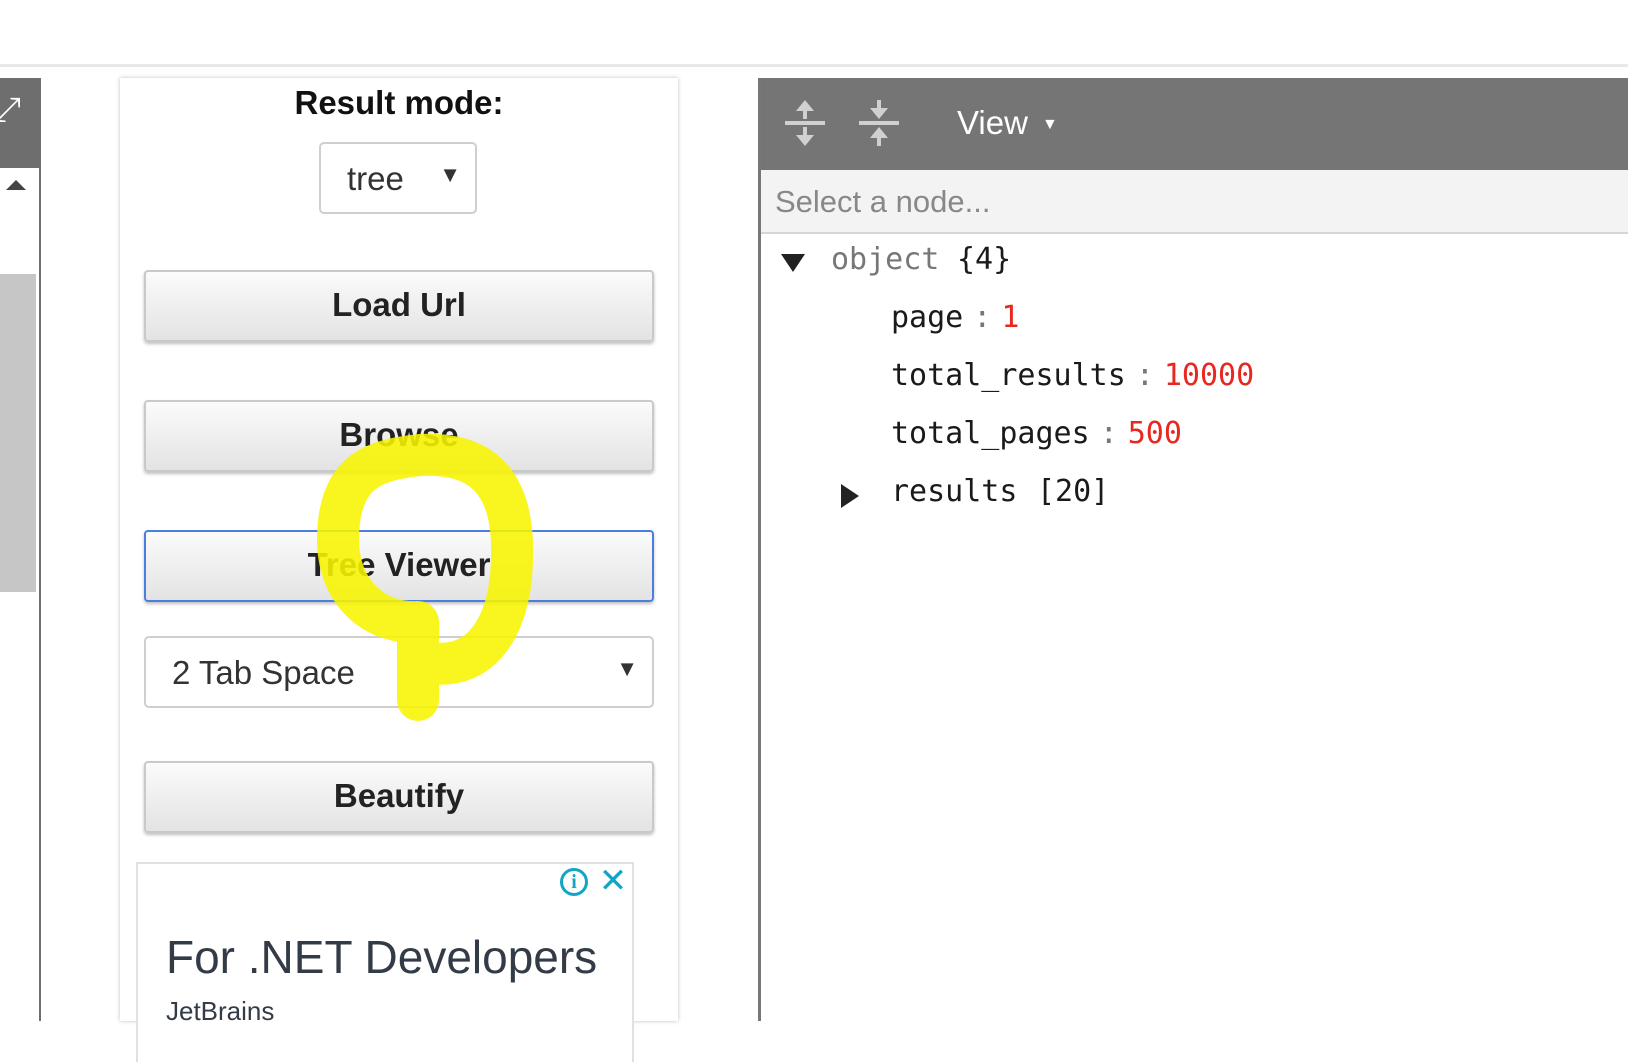  What do you see at coordinates (1010, 317) in the screenshot?
I see `node-value: 1` at bounding box center [1010, 317].